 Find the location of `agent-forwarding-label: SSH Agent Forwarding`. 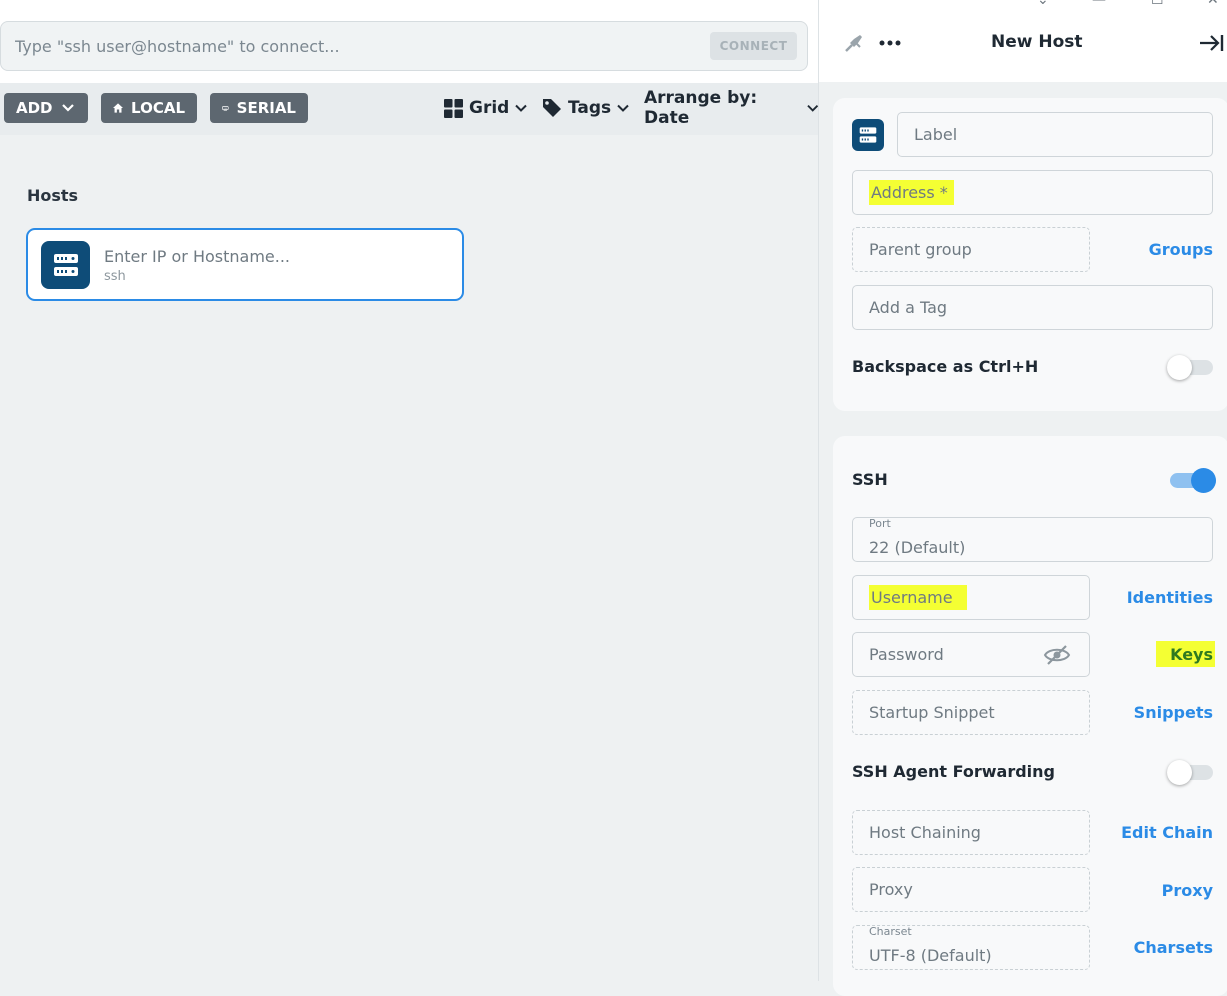

agent-forwarding-label: SSH Agent Forwarding is located at coordinates (953, 771).